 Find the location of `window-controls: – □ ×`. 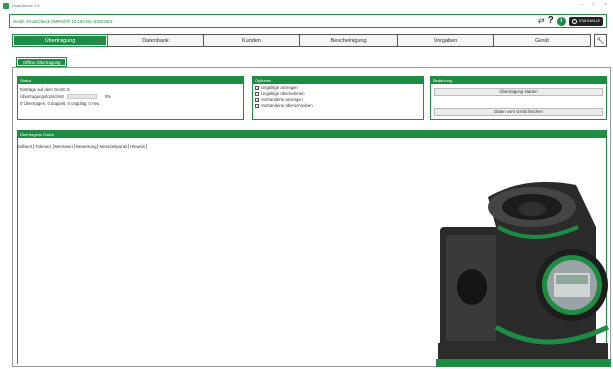

window-controls: – □ × is located at coordinates (593, 5).